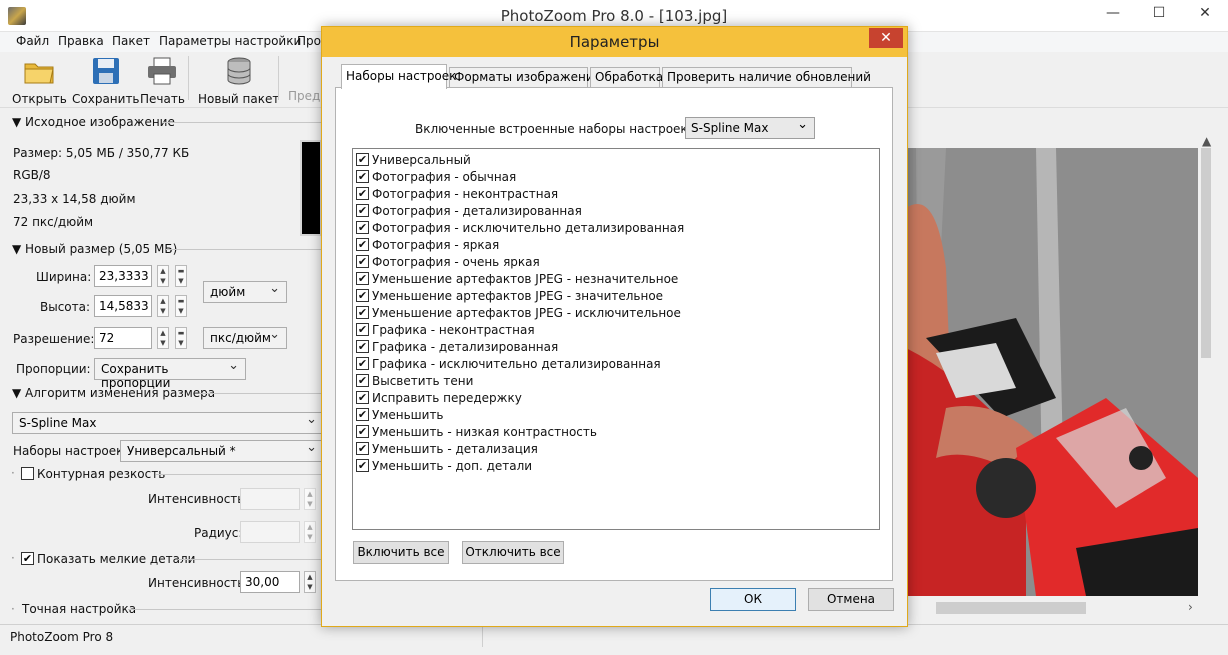  What do you see at coordinates (170, 374) in the screenshot?
I see `proportions-select: Сохранить пропорции` at bounding box center [170, 374].